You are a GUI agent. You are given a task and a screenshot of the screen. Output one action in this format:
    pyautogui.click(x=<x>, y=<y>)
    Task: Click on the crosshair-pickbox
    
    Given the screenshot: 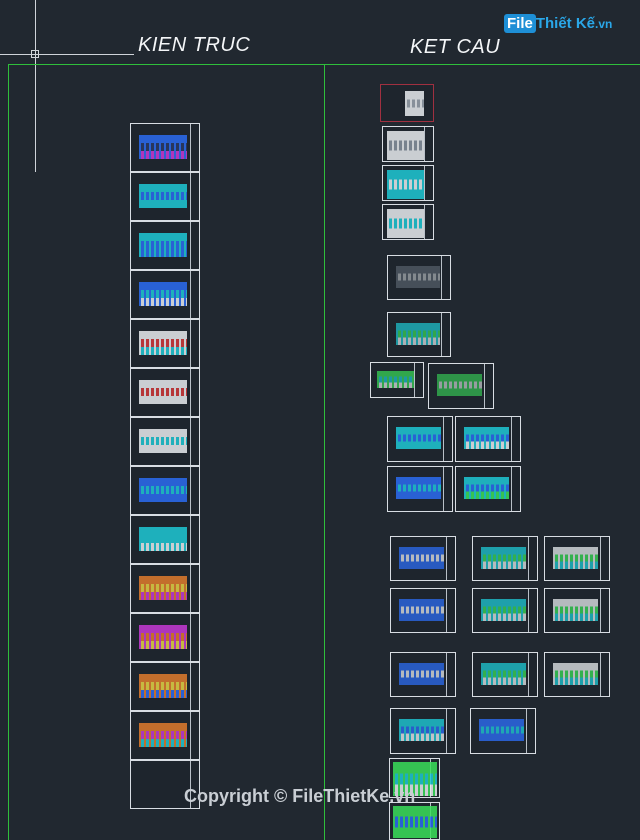 What is the action you would take?
    pyautogui.click(x=35, y=54)
    